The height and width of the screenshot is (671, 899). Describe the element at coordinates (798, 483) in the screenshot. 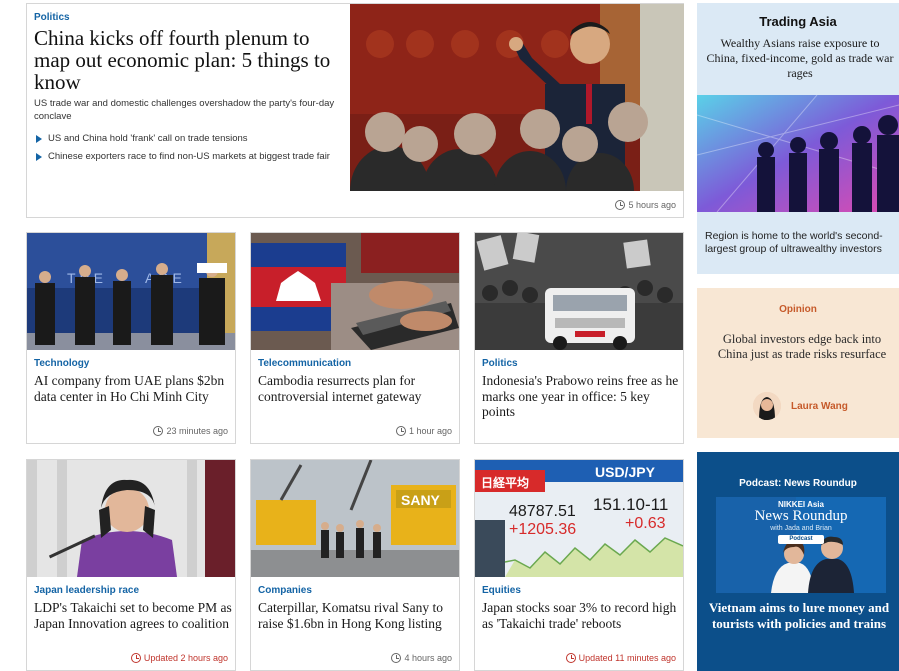

I see `podcast-label: Podcast: News Roundup` at that location.